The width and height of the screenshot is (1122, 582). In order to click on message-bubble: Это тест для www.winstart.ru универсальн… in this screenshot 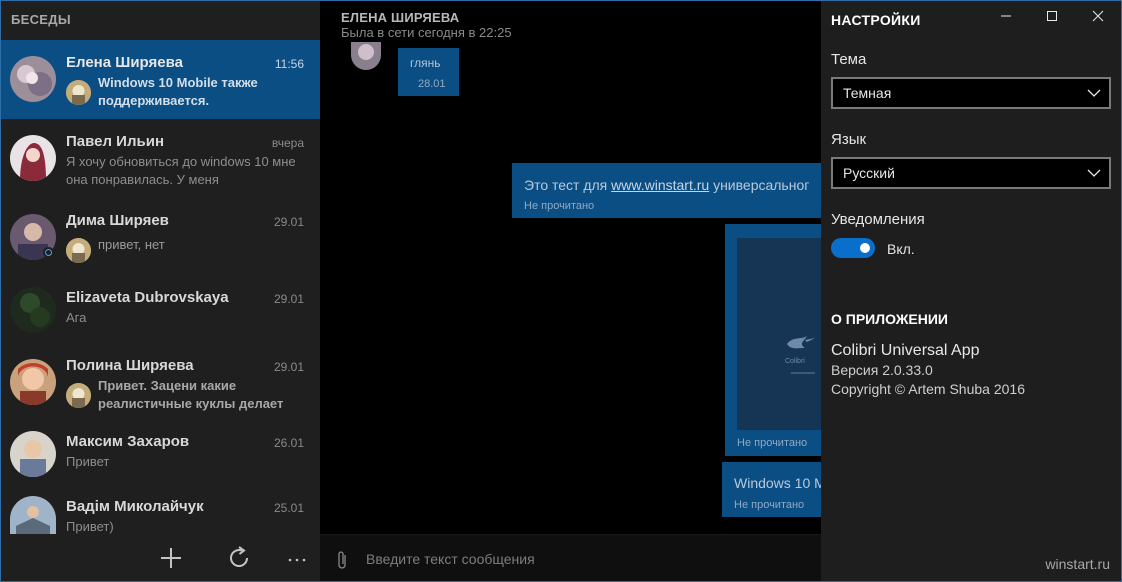, I will do `click(666, 190)`.